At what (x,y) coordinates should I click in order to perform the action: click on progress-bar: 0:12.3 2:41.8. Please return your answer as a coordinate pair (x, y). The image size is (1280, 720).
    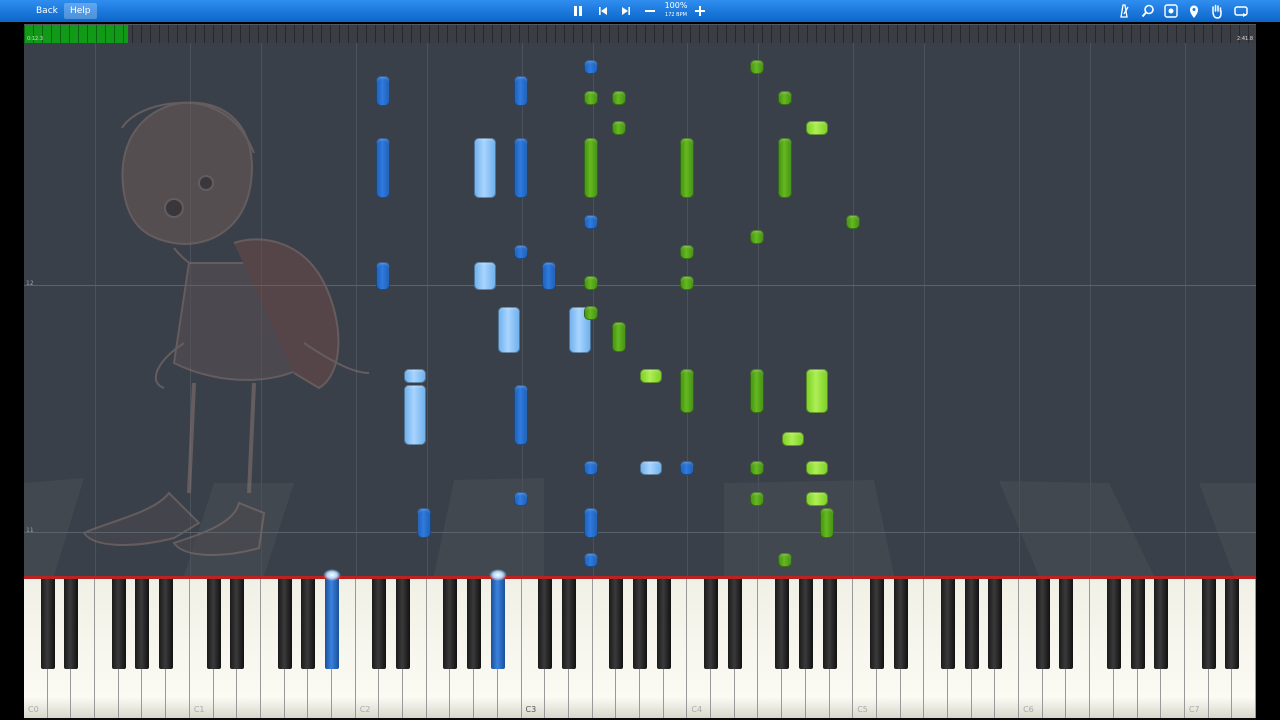
    Looking at the image, I should click on (640, 34).